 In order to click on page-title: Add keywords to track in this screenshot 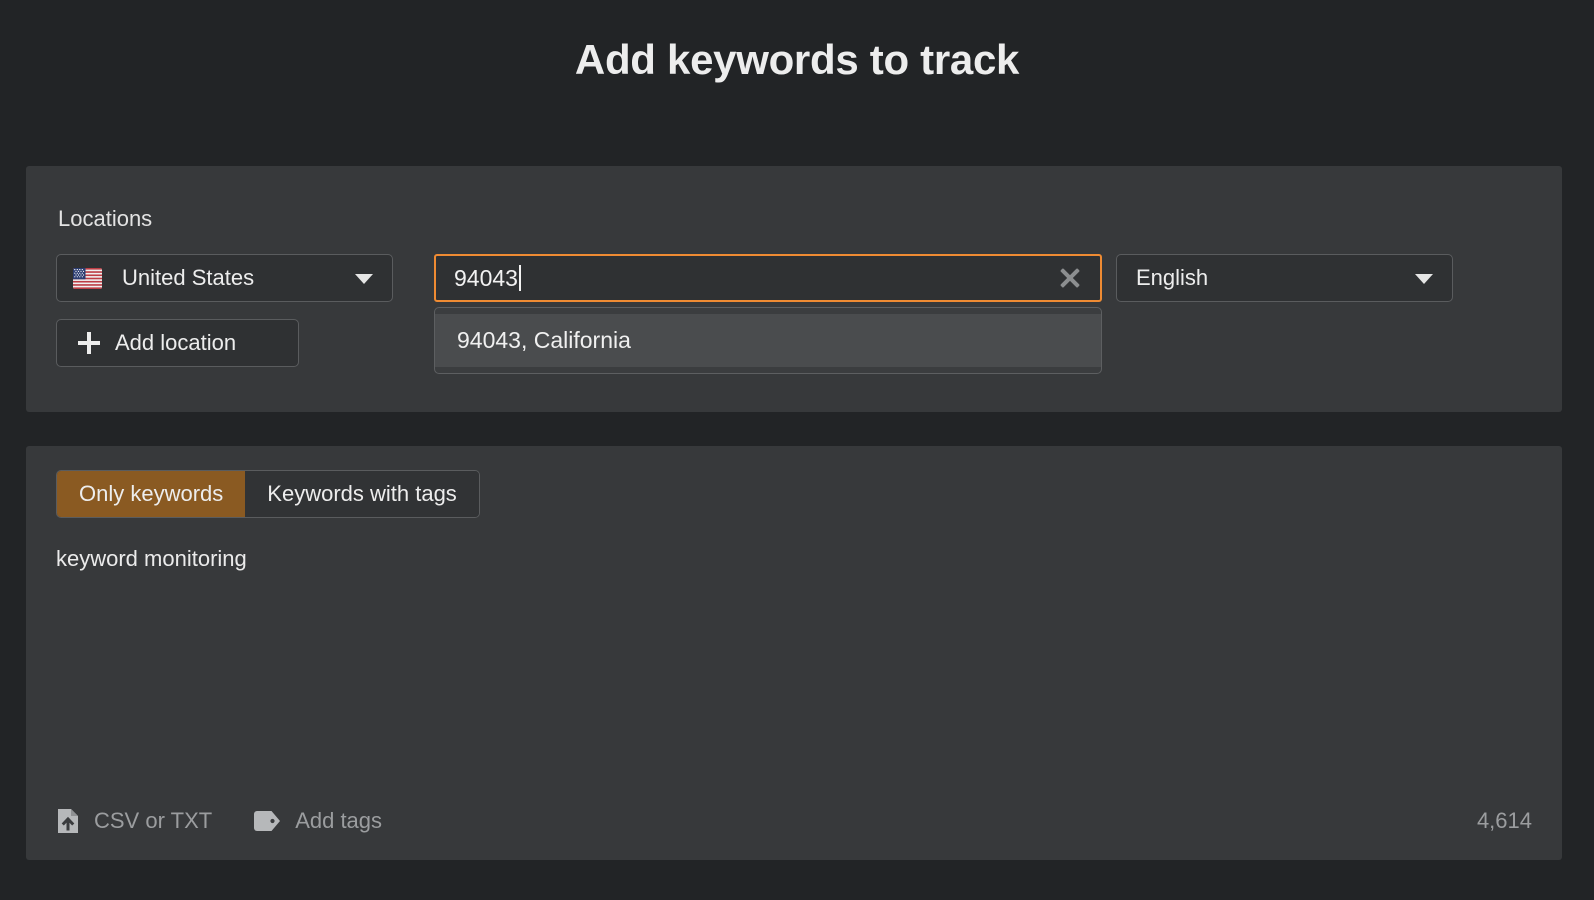, I will do `click(797, 59)`.